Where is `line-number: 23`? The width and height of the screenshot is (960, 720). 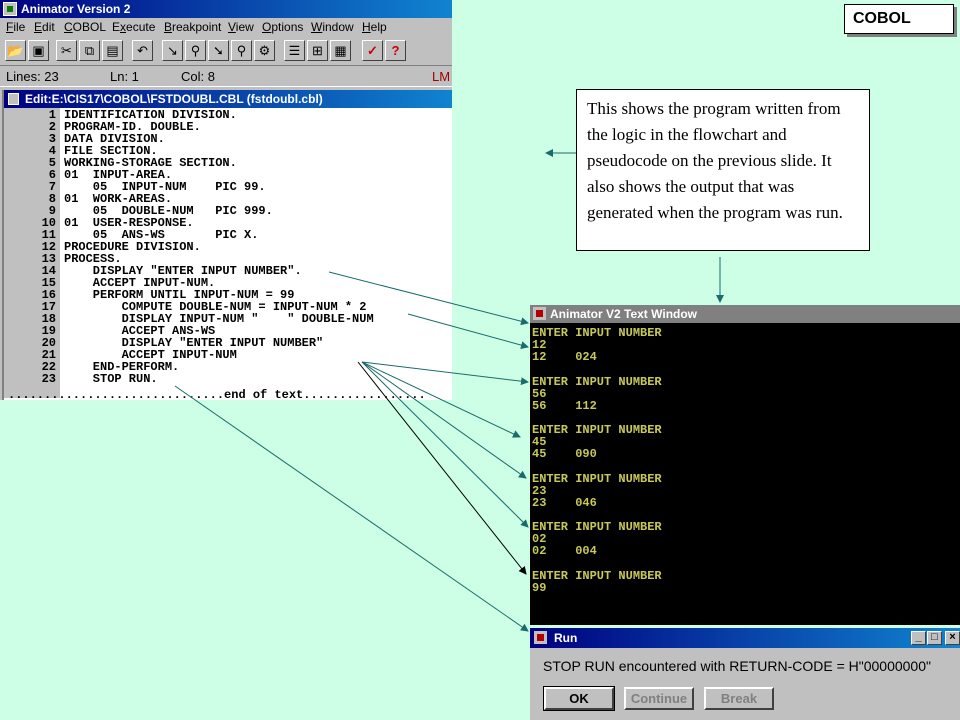
line-number: 23 is located at coordinates (48, 379).